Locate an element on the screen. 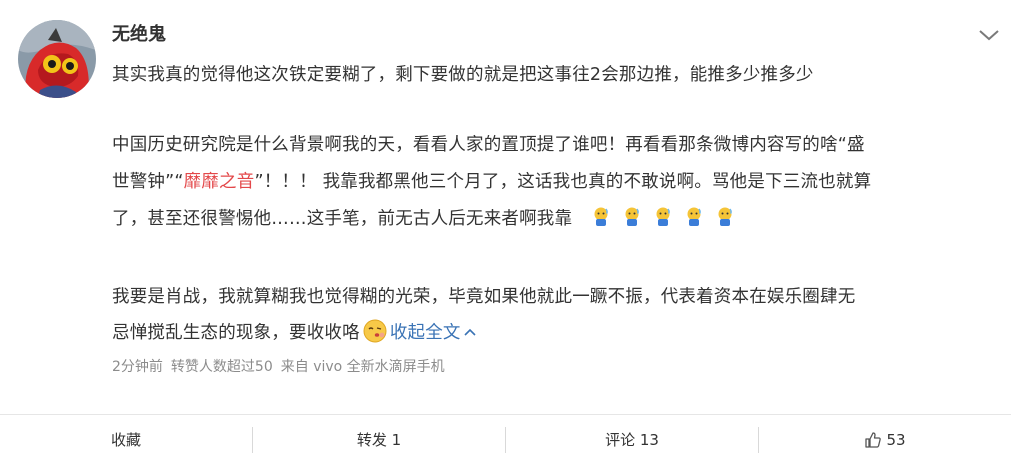  post-time: 2分钟前 is located at coordinates (137, 367).